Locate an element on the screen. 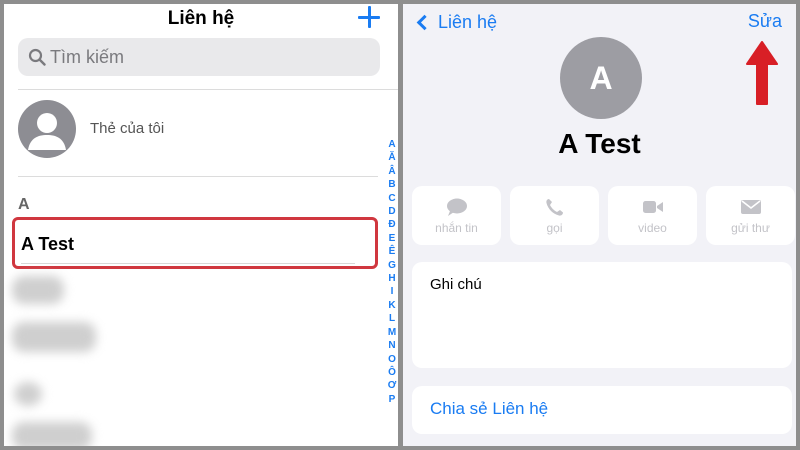  call-button: gọi is located at coordinates (554, 215).